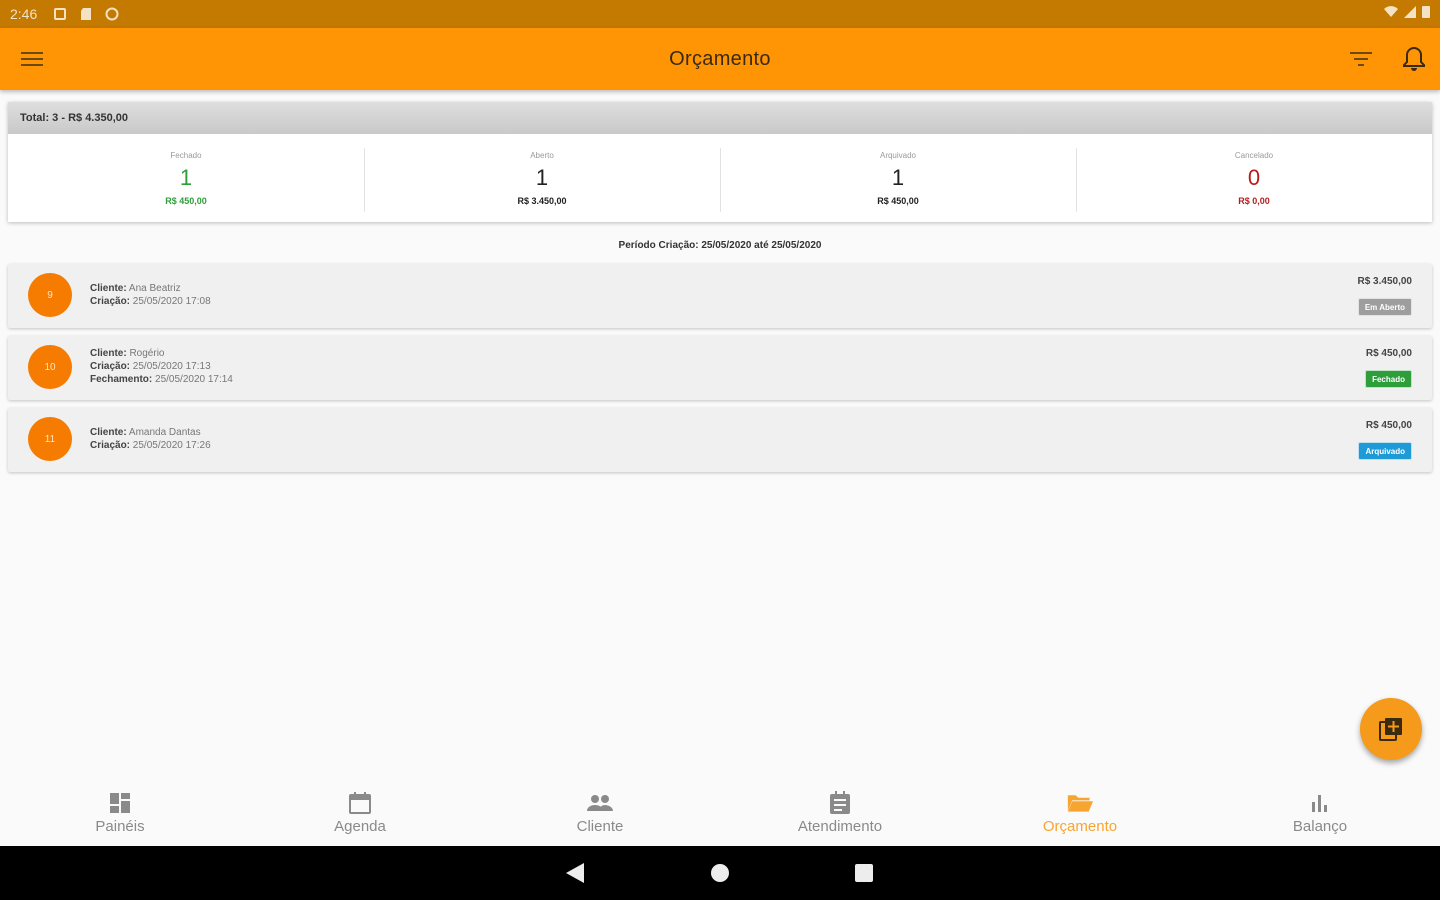 This screenshot has height=900, width=1440. I want to click on stat-count: 0, so click(1254, 177).